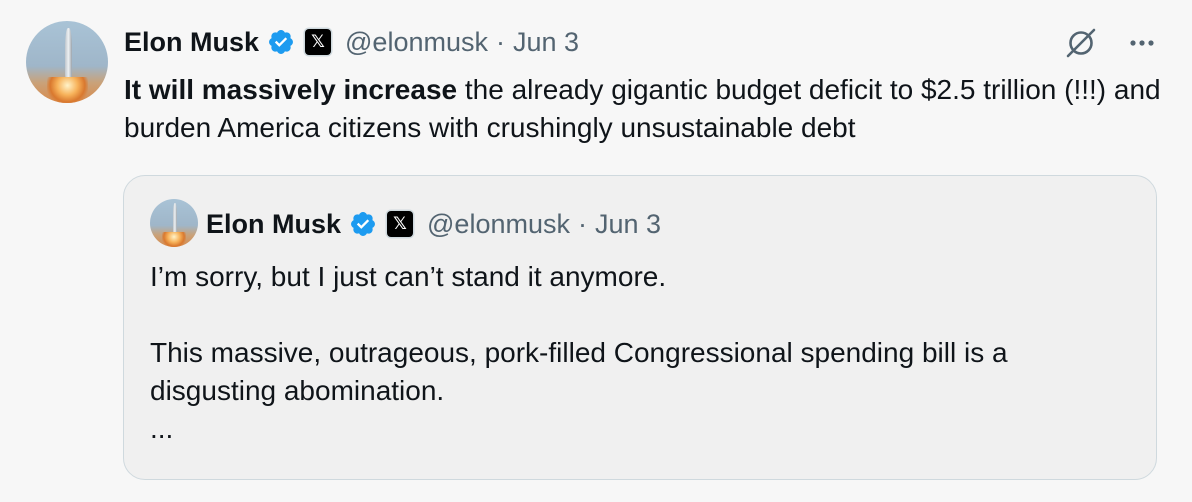 Image resolution: width=1192 pixels, height=502 pixels. Describe the element at coordinates (273, 224) in the screenshot. I see `quoted-author-name: Elon Musk` at that location.